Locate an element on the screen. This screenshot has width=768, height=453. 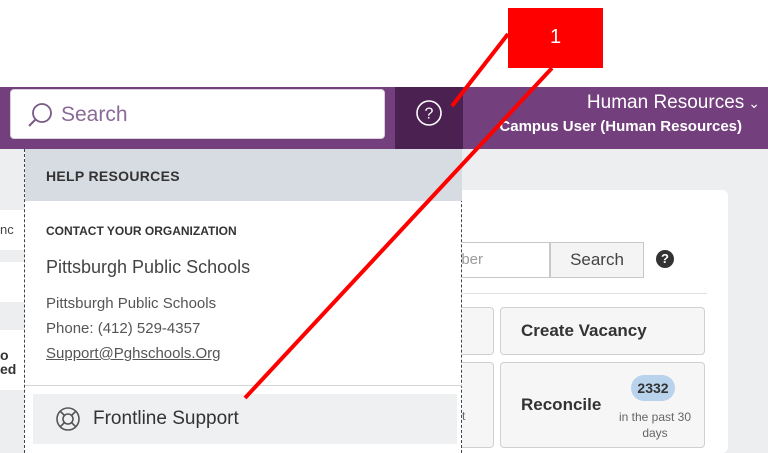
callout-badge: 1 is located at coordinates (555, 38).